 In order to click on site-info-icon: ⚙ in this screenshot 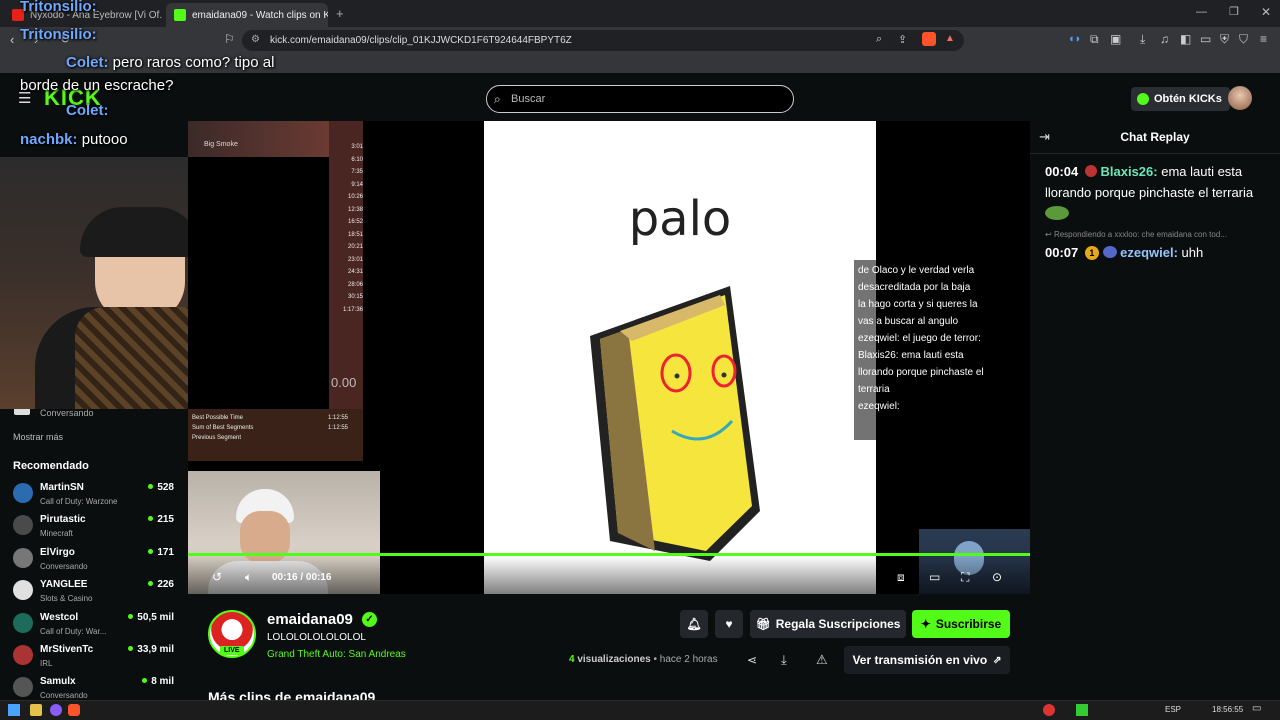, I will do `click(255, 39)`.